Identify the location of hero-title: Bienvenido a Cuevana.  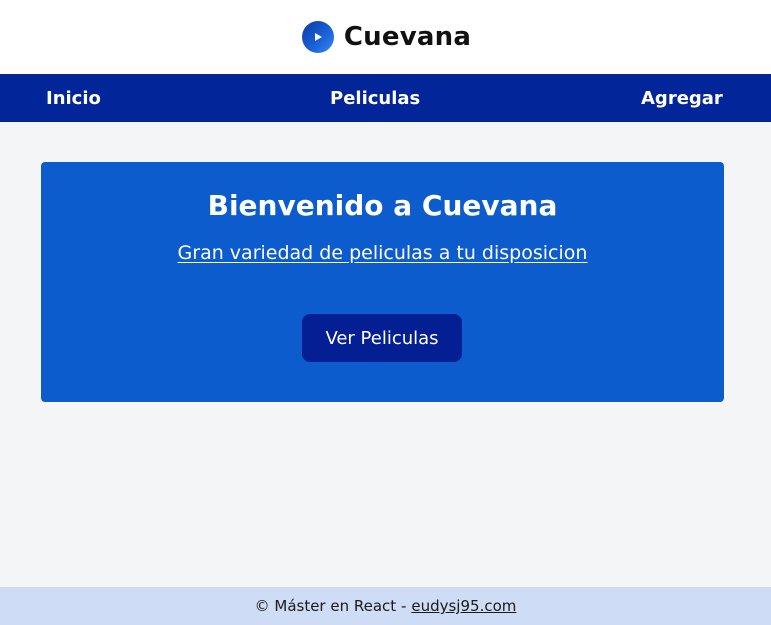
(382, 205).